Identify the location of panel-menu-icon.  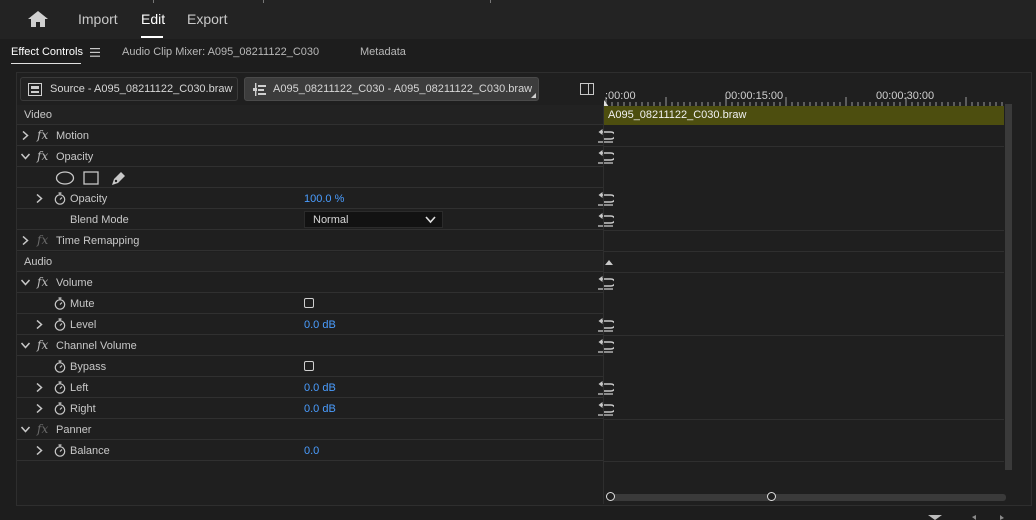
(95, 52).